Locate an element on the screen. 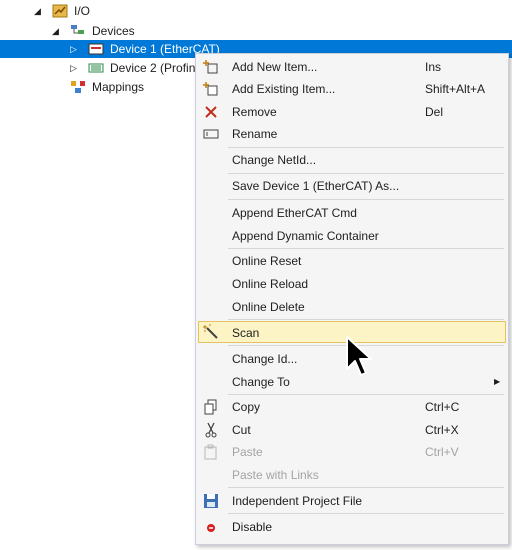  menu-item-disable: Disable is located at coordinates (352, 527).